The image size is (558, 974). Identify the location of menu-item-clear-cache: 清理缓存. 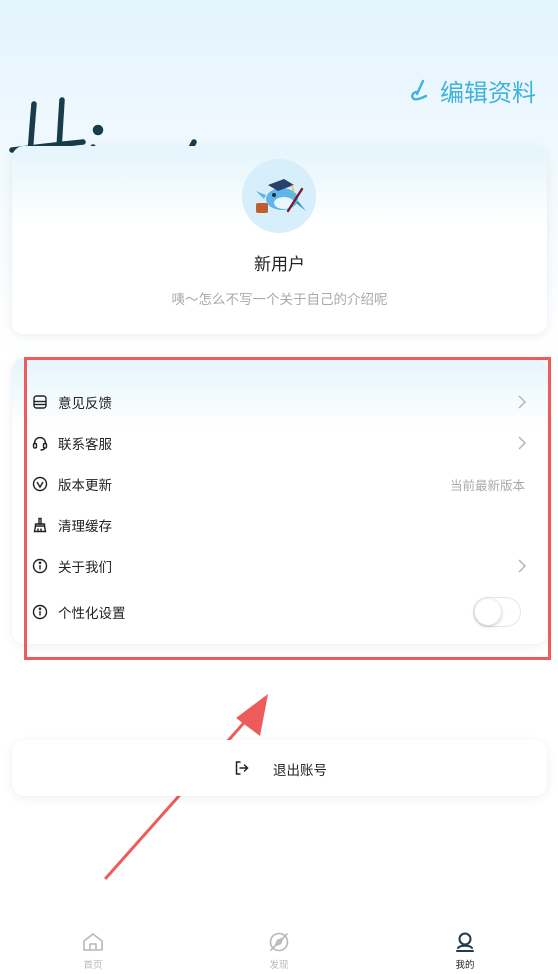
(279, 525).